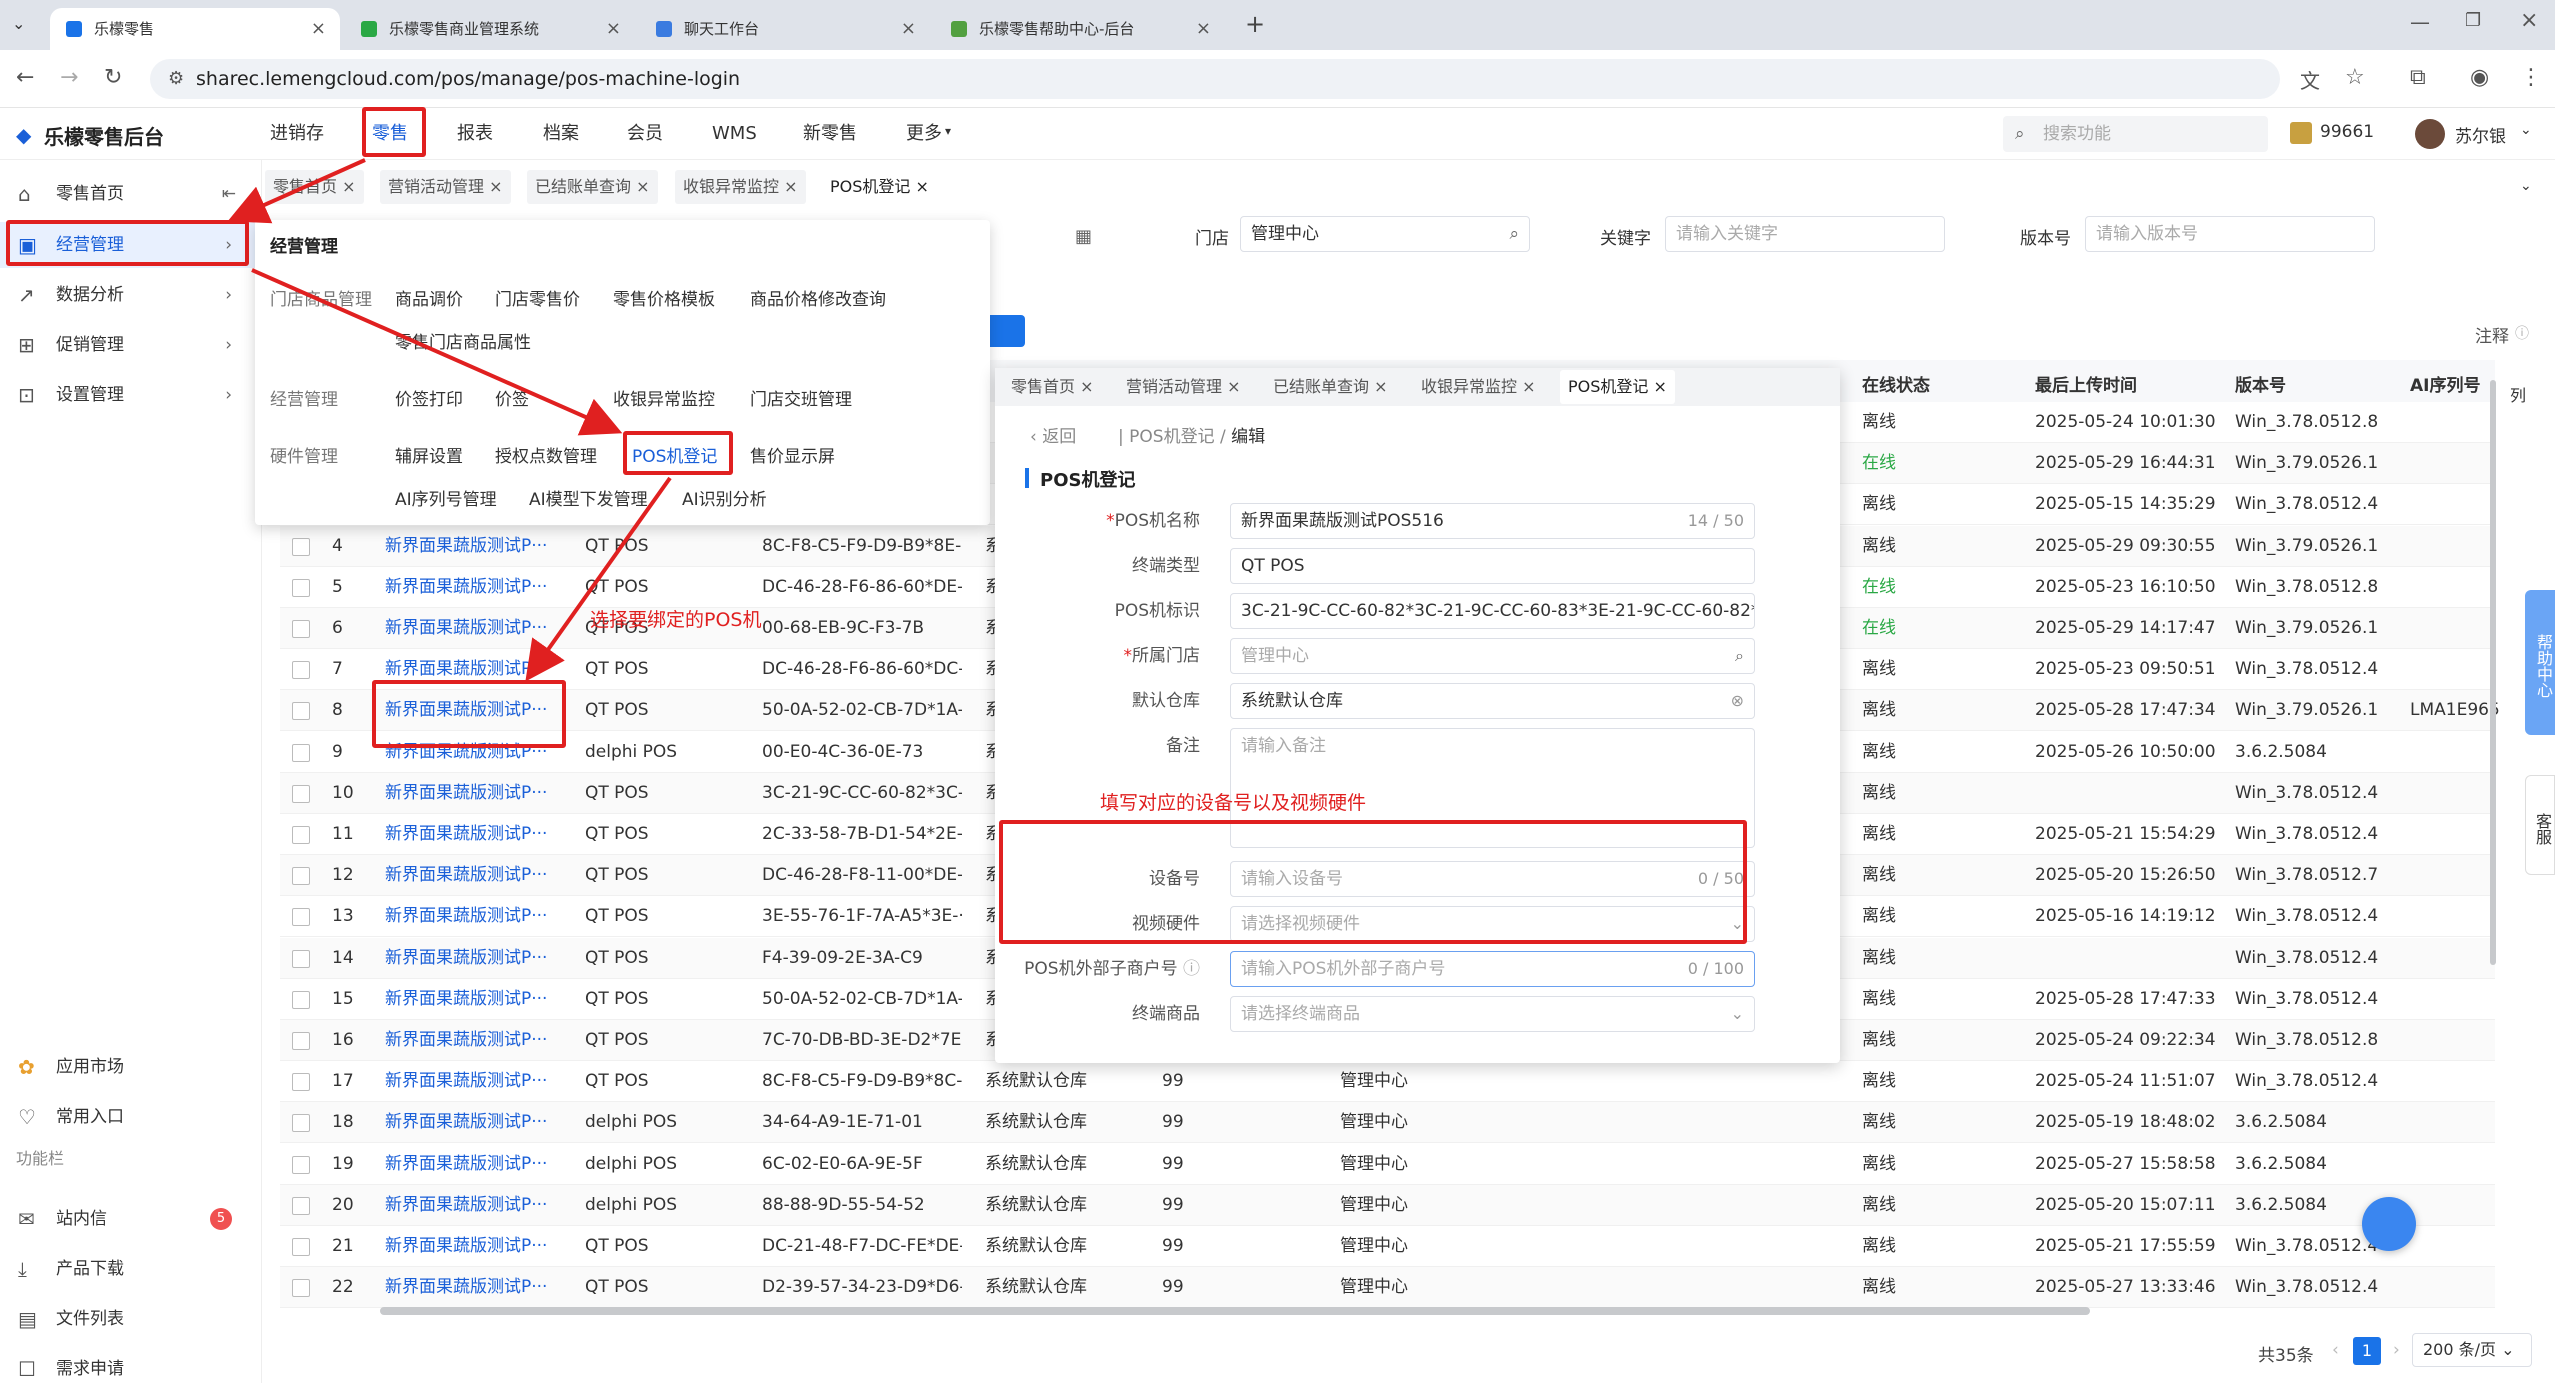 The image size is (2555, 1383). I want to click on site-info-icon: ⚙, so click(176, 78).